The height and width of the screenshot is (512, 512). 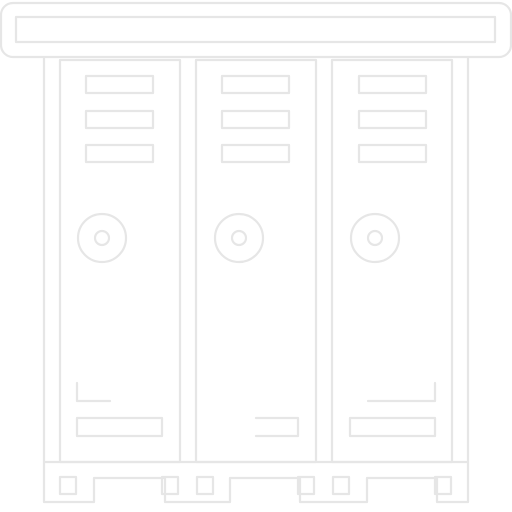 I want to click on locker-3-lock-outer, so click(x=375, y=238).